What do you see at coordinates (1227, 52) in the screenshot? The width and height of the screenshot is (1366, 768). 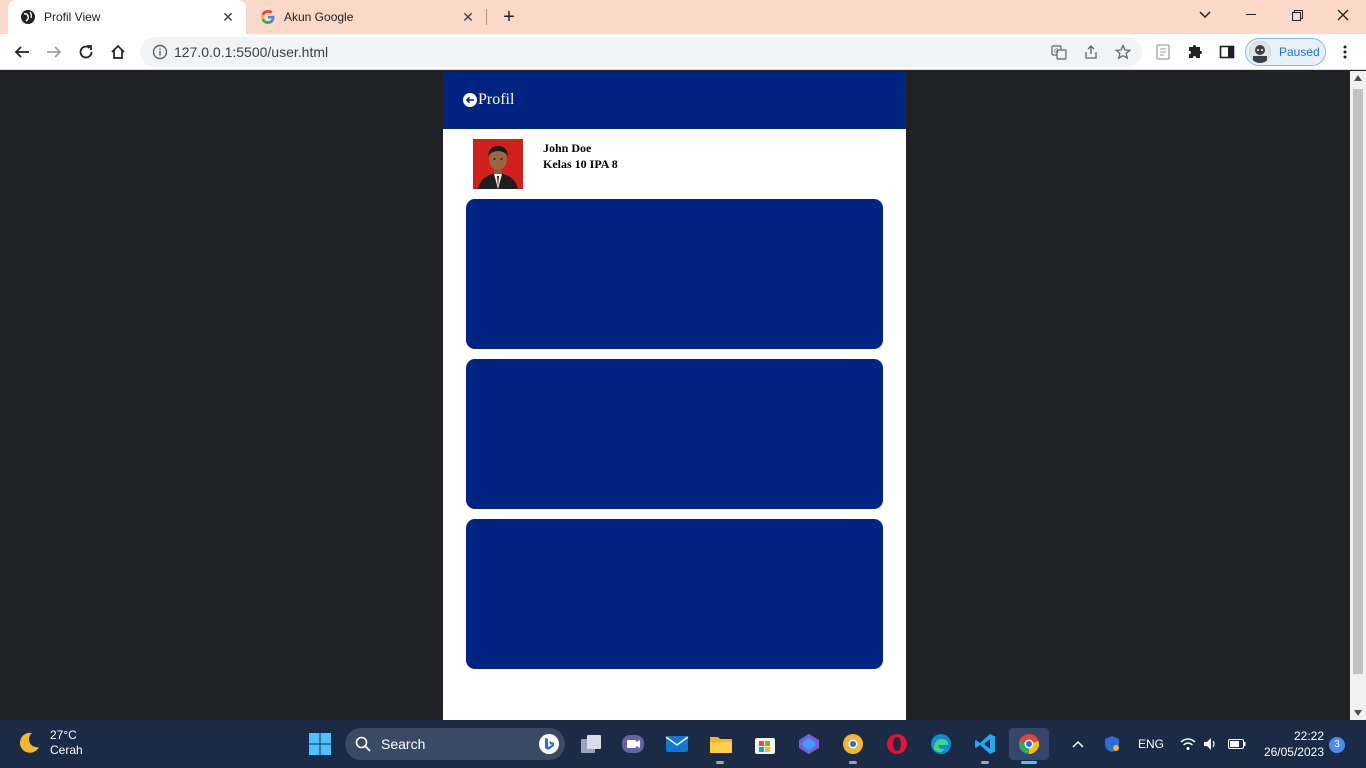 I see `side-panel-icon` at bounding box center [1227, 52].